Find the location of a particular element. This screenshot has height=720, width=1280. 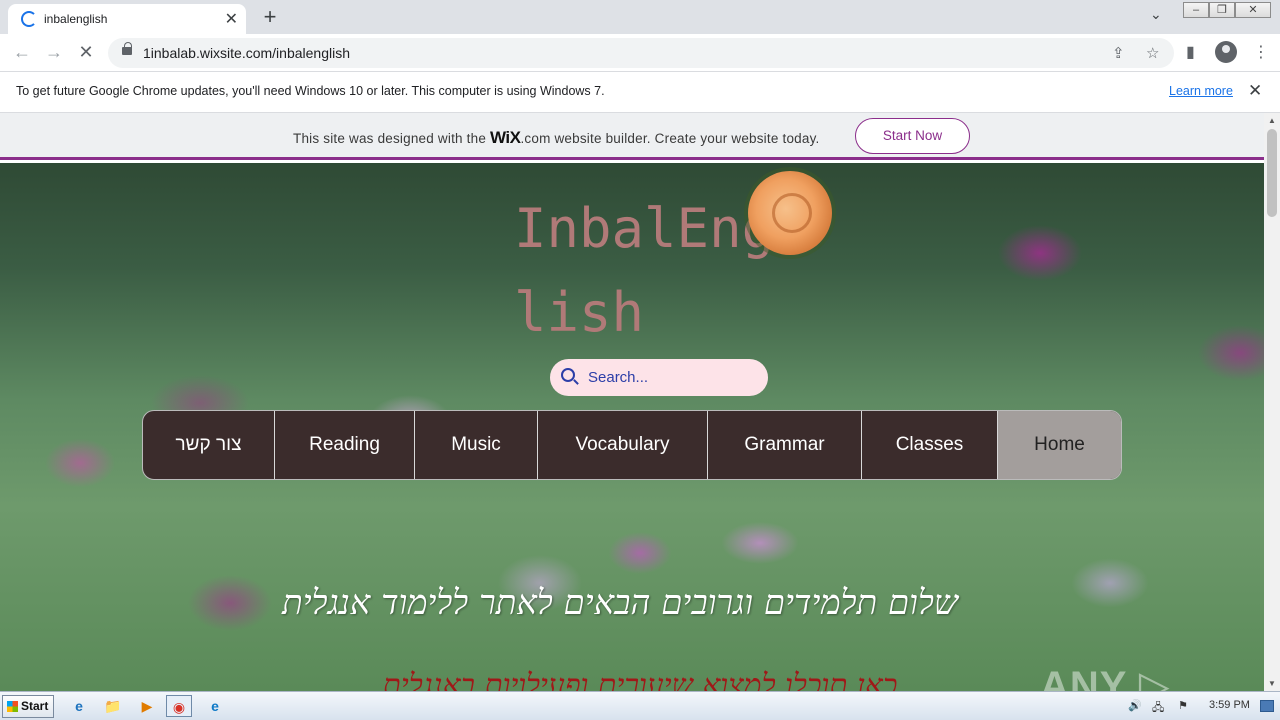

learn-more-link: Learn more is located at coordinates (1201, 91).